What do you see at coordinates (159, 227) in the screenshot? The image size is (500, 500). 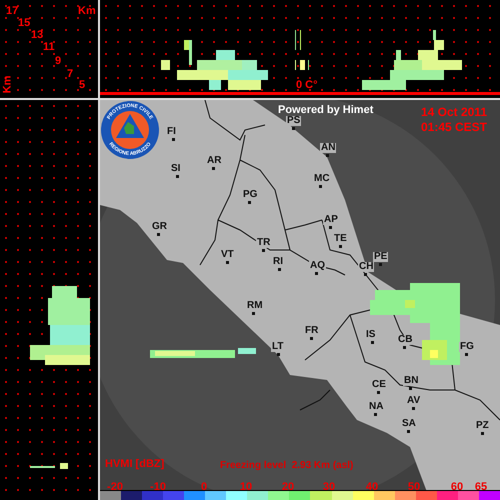 I see `city-label: GR` at bounding box center [159, 227].